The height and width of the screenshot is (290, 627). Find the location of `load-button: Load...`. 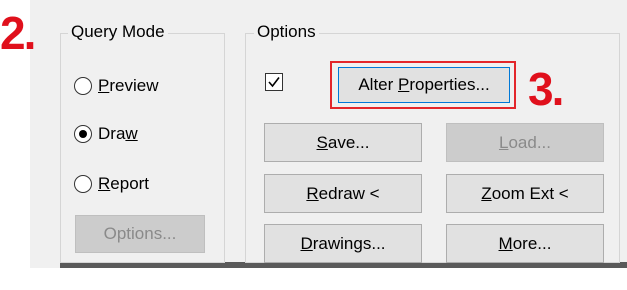

load-button: Load... is located at coordinates (525, 142).